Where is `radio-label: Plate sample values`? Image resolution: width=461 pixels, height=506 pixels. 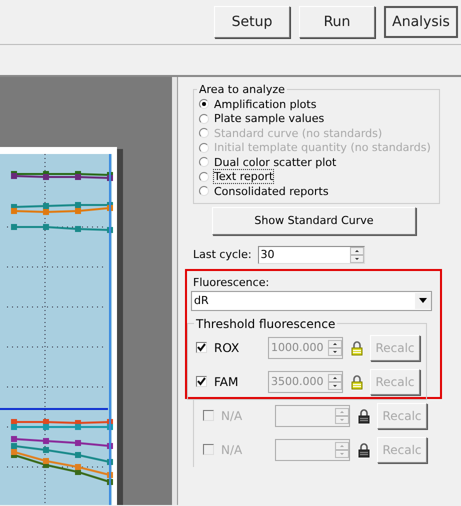
radio-label: Plate sample values is located at coordinates (269, 119).